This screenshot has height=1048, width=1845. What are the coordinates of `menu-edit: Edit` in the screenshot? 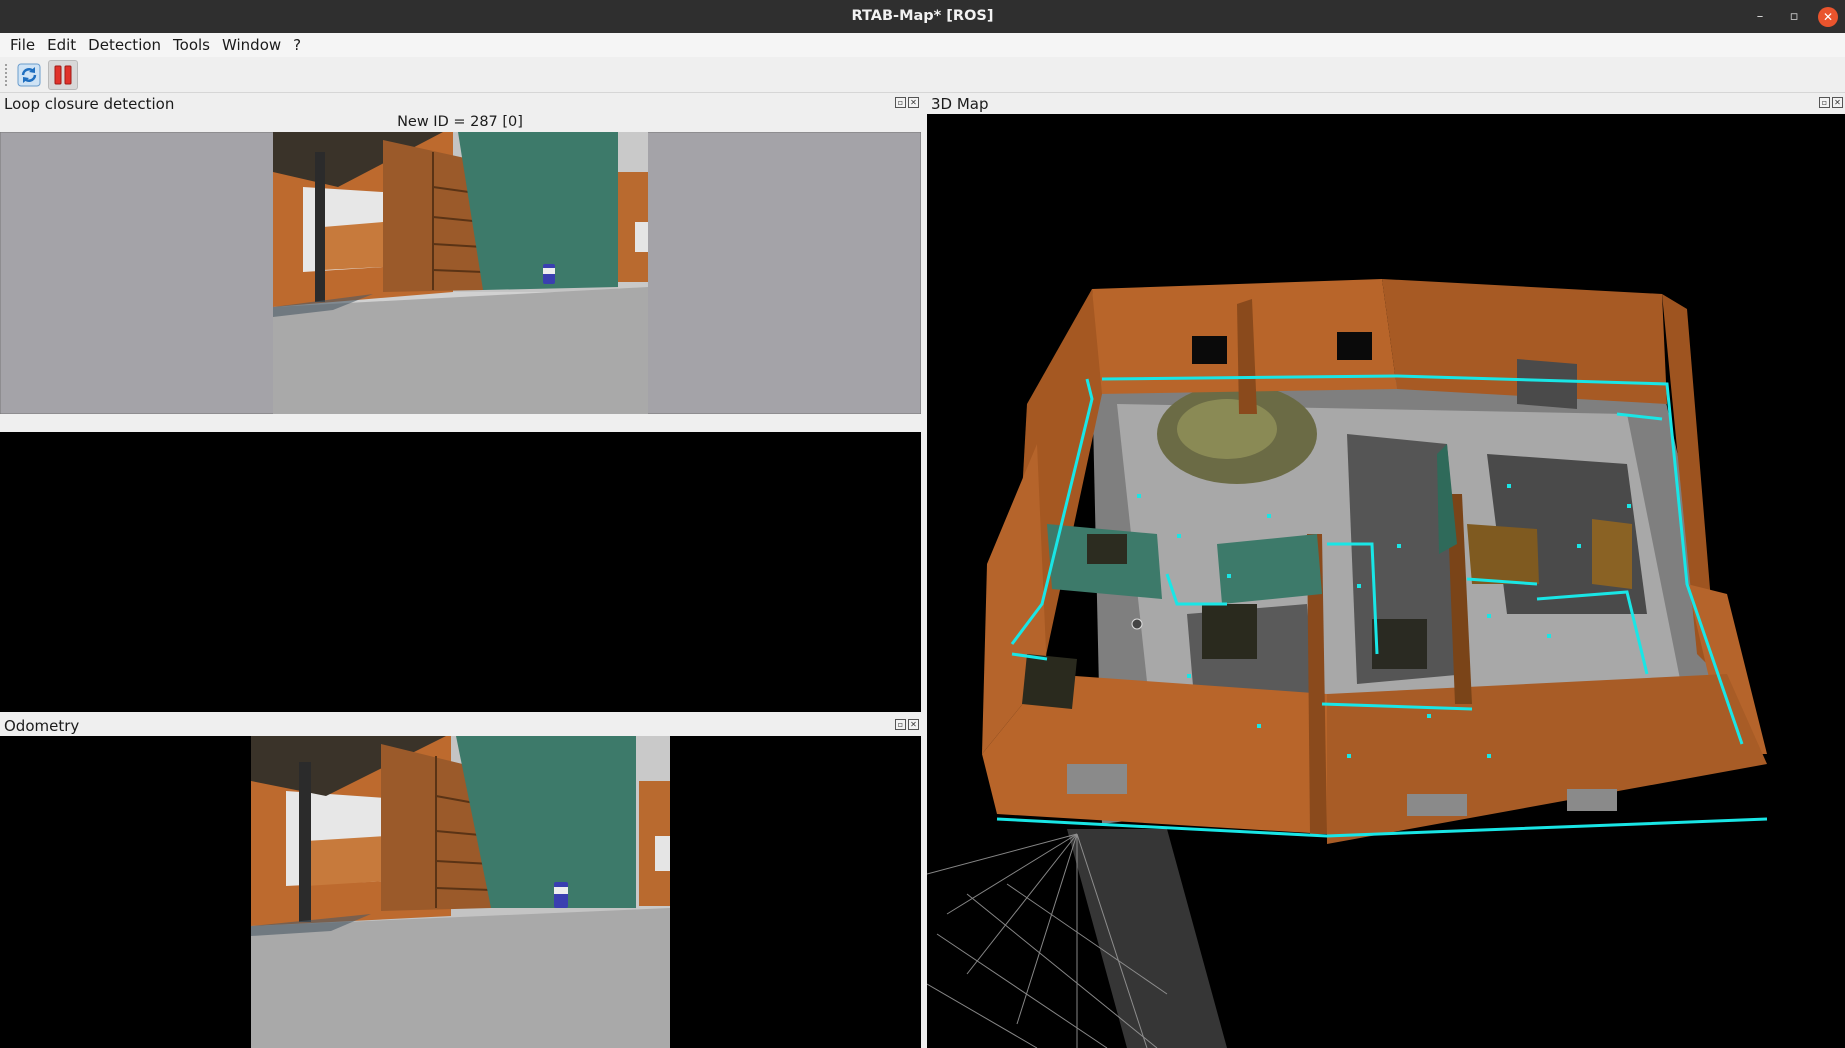 It's located at (61, 45).